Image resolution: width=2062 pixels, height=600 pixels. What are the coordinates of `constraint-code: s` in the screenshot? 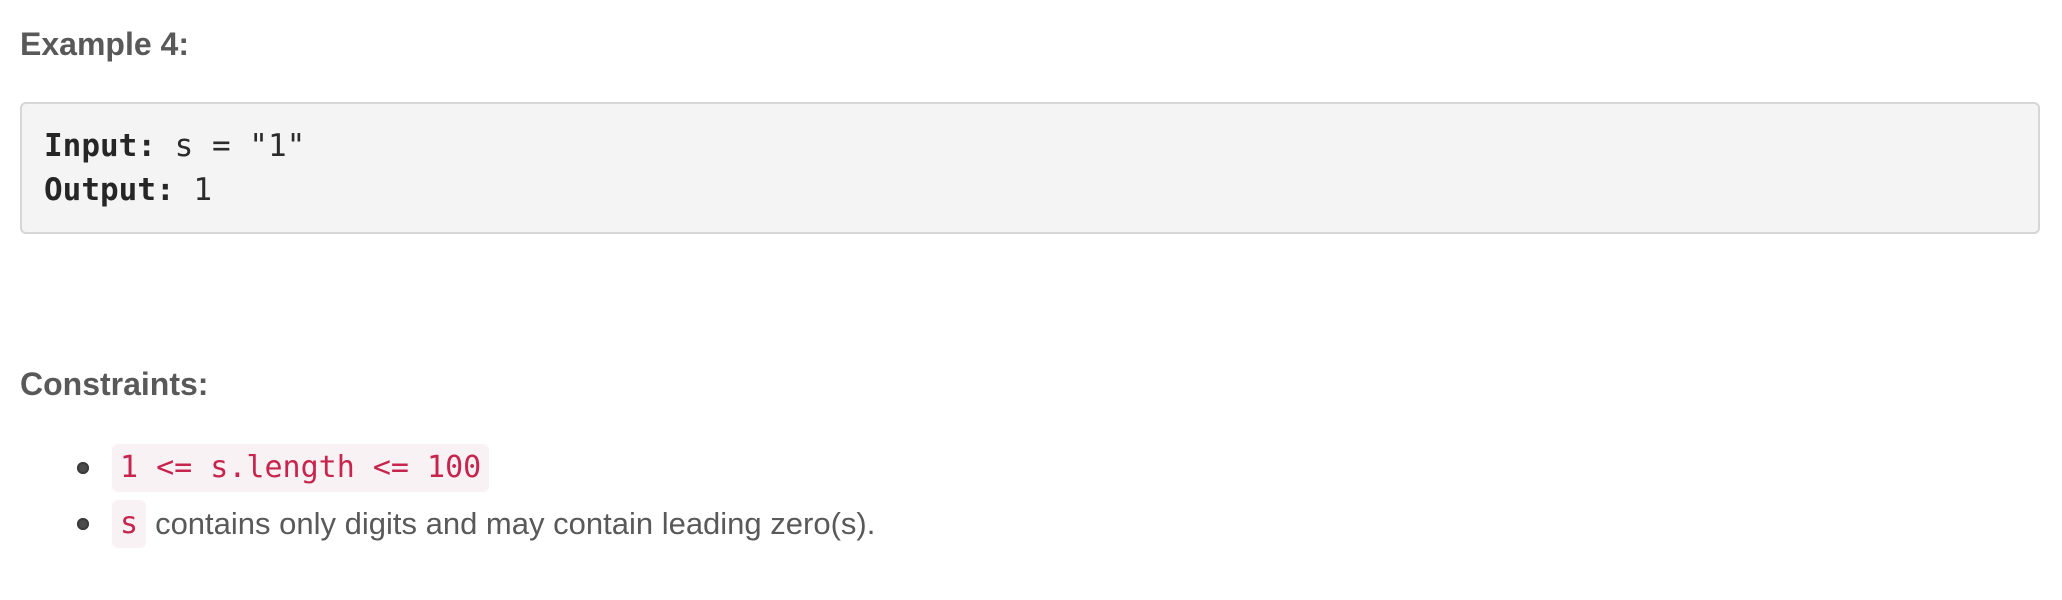 It's located at (129, 524).